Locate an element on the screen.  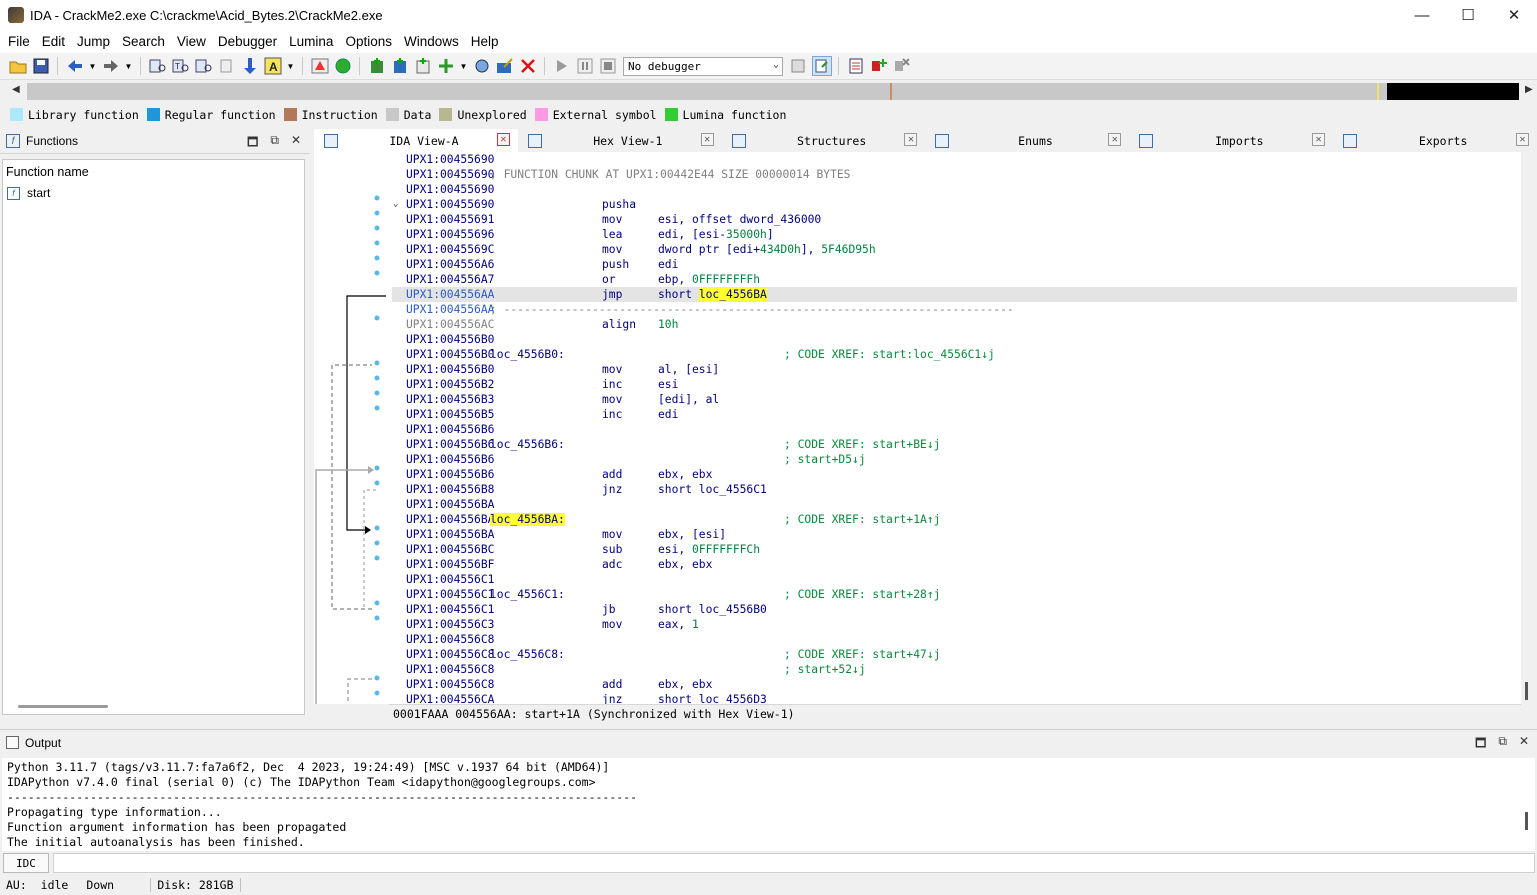
menu-search: Search is located at coordinates (143, 41).